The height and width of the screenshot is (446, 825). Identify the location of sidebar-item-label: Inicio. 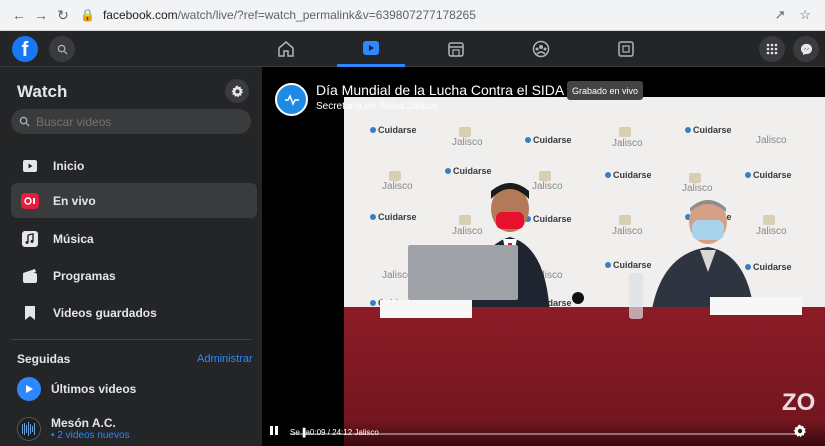
(69, 165).